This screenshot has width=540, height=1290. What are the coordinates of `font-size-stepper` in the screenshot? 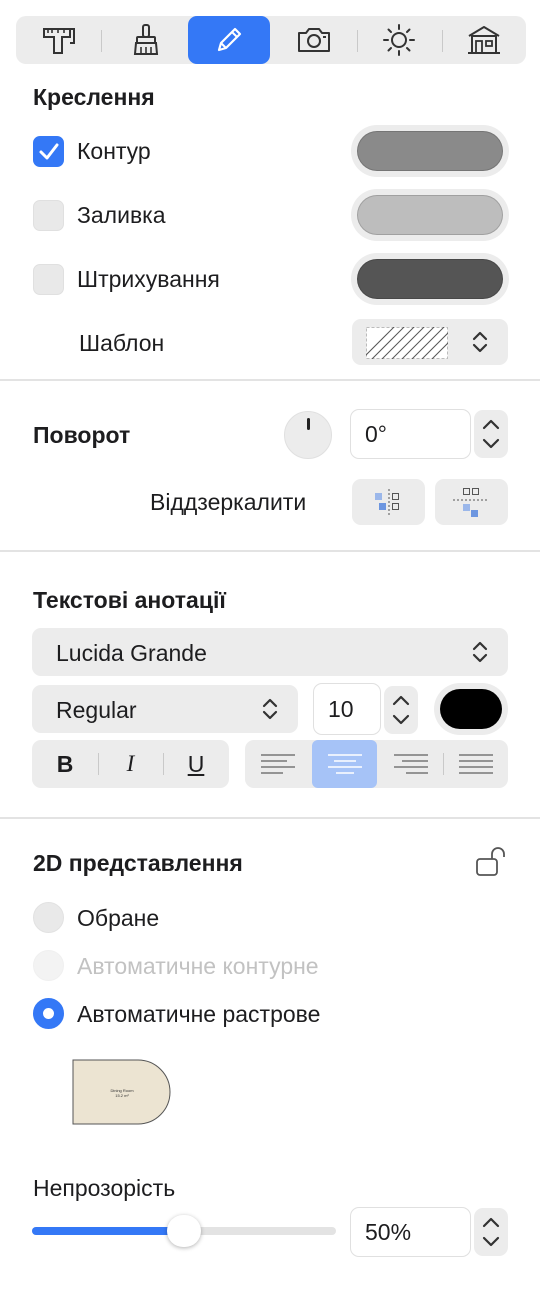 It's located at (401, 710).